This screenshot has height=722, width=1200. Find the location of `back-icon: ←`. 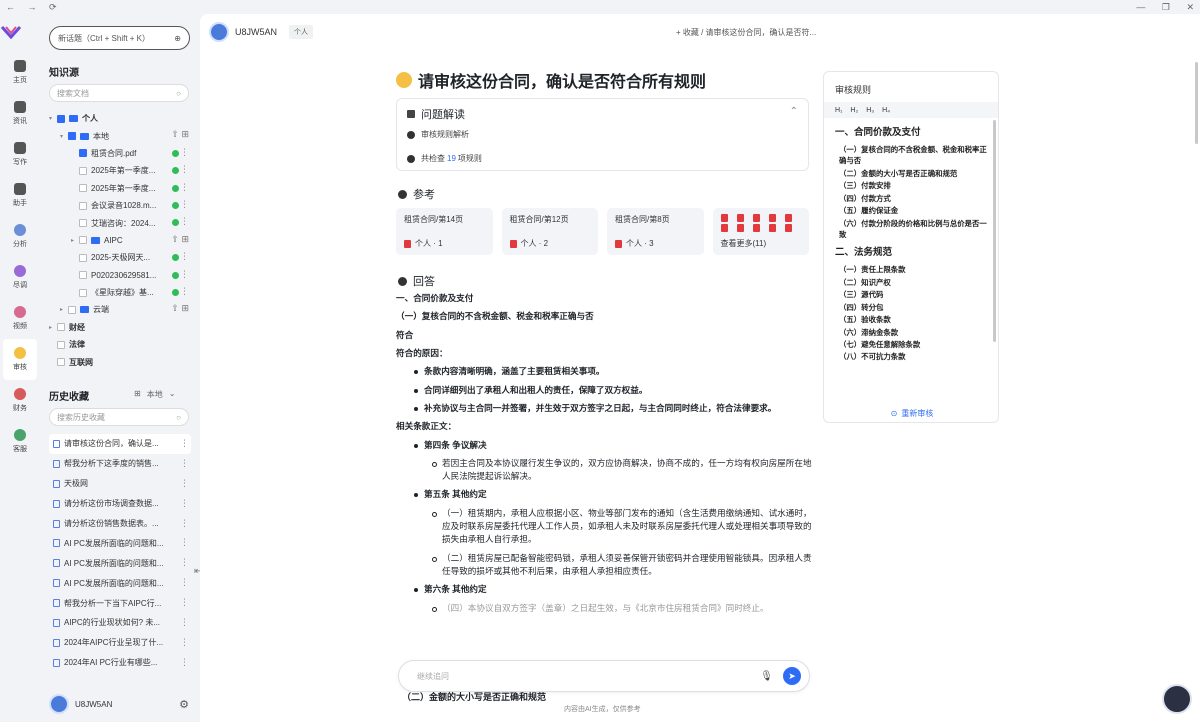

back-icon: ← is located at coordinates (10, 7).